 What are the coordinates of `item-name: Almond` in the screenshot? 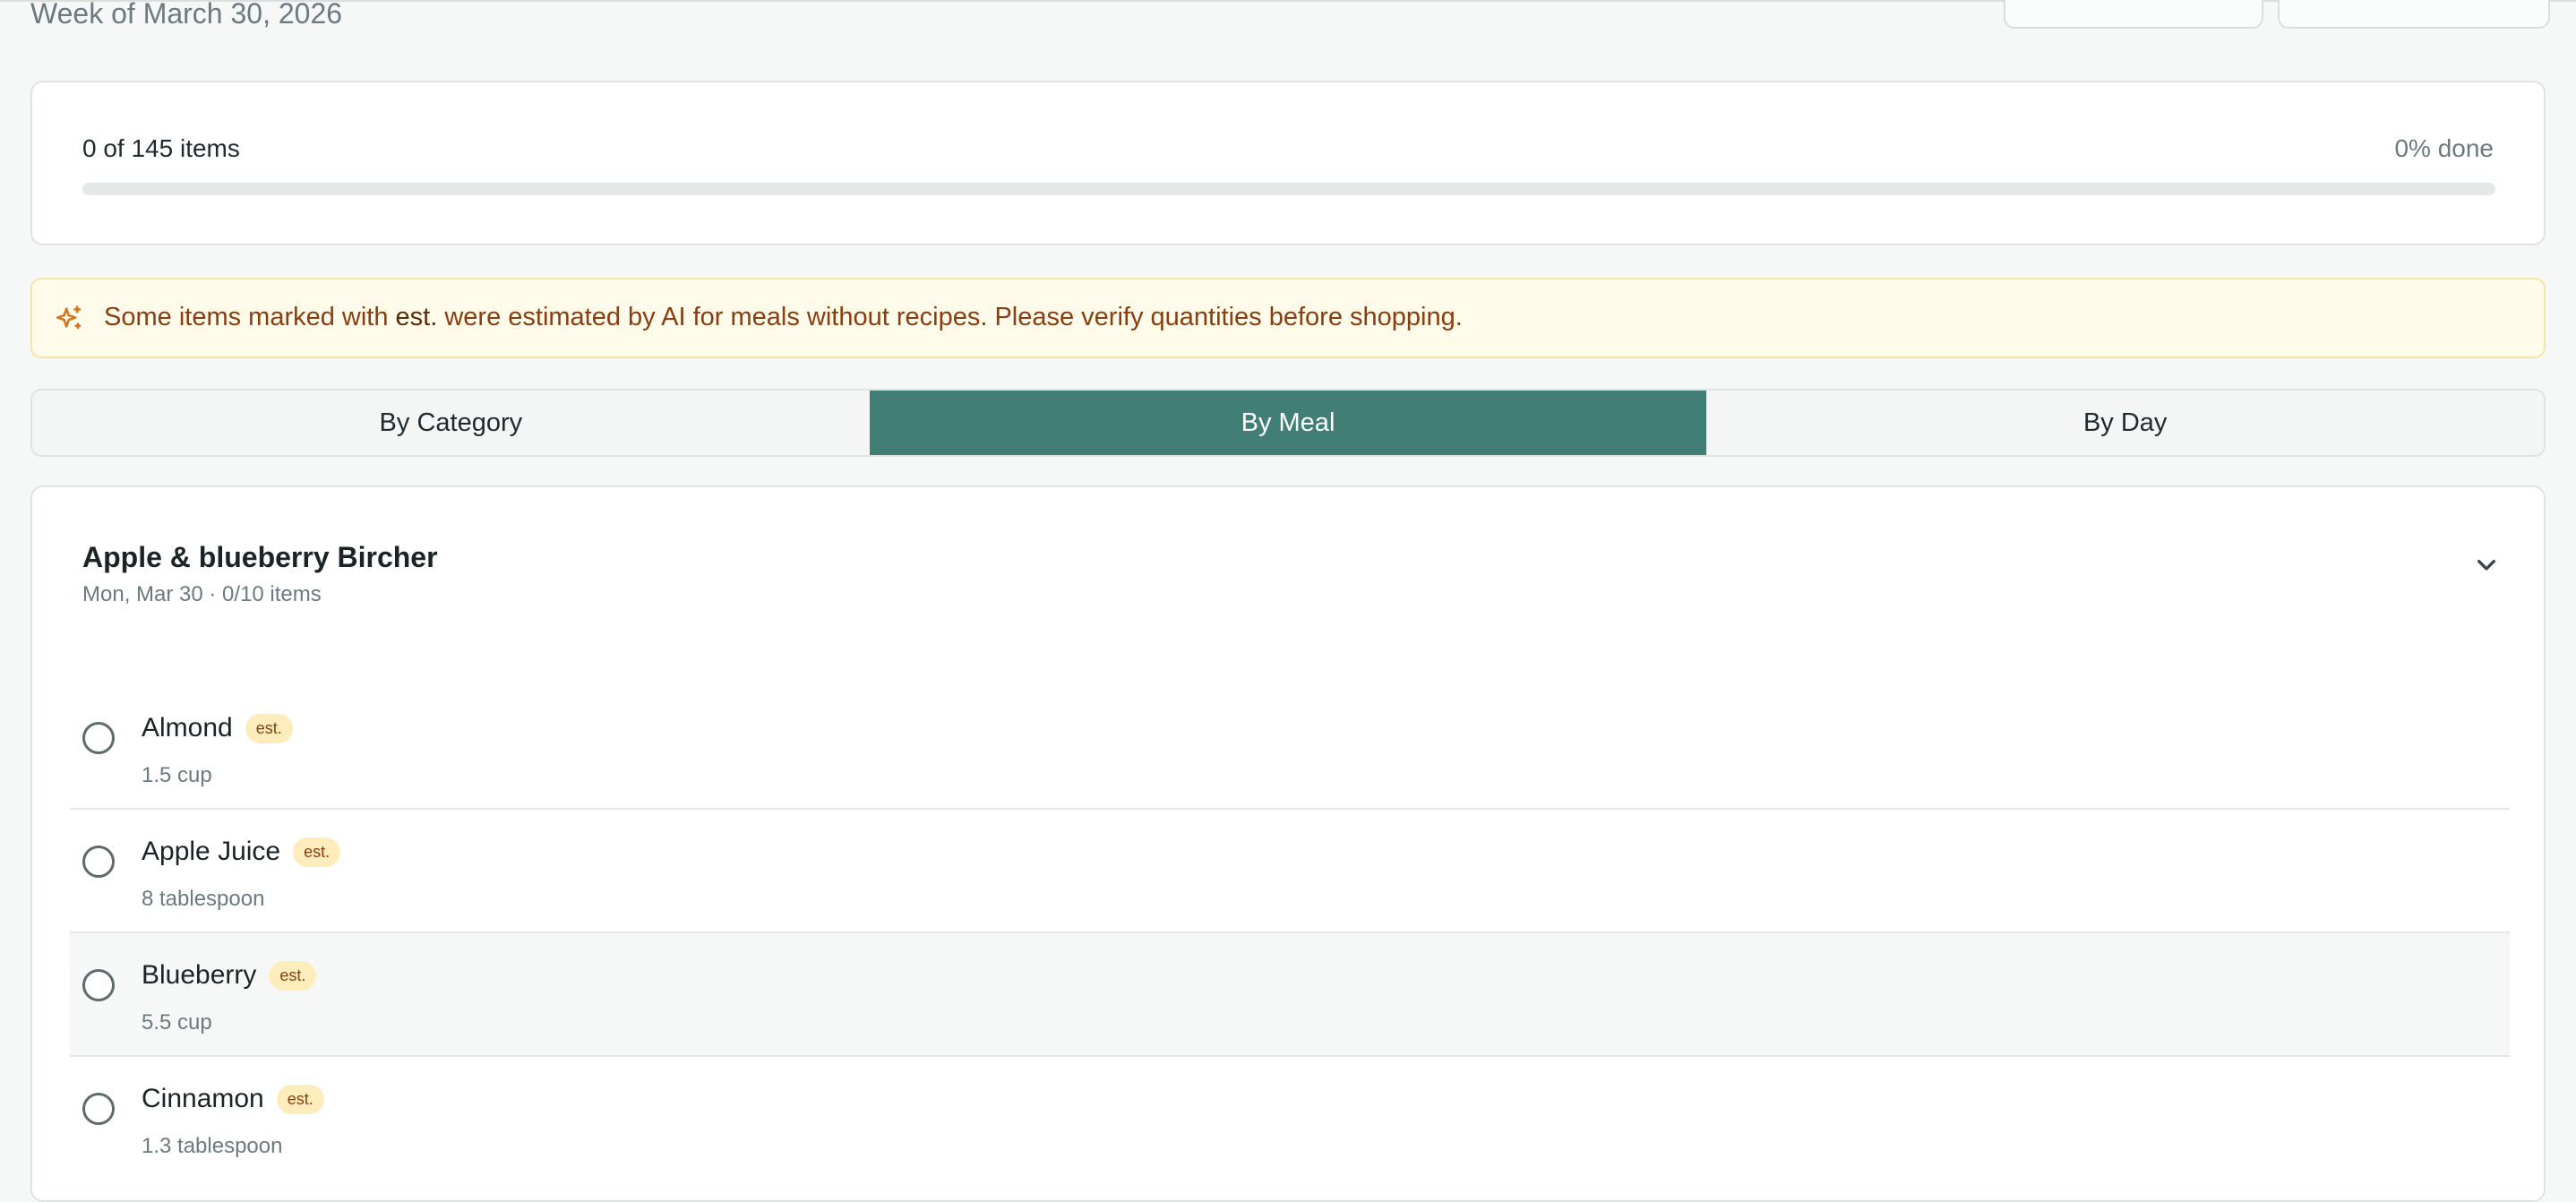 It's located at (187, 728).